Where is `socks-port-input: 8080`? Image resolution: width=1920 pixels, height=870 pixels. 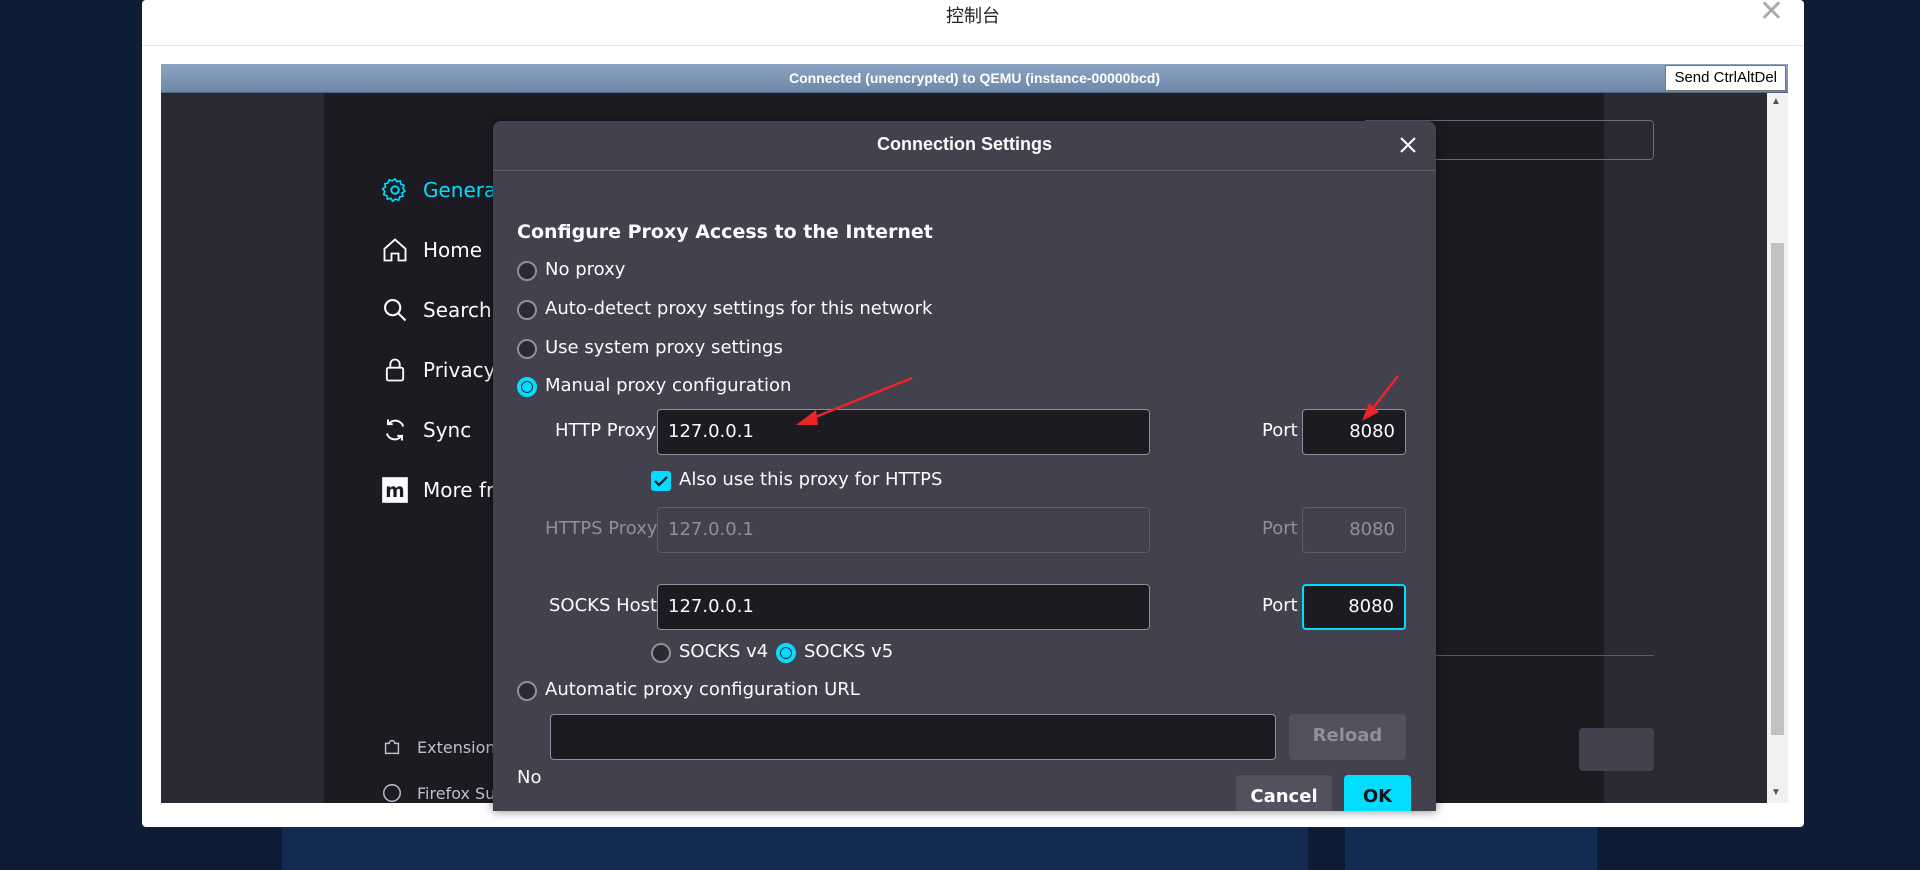 socks-port-input: 8080 is located at coordinates (1354, 607).